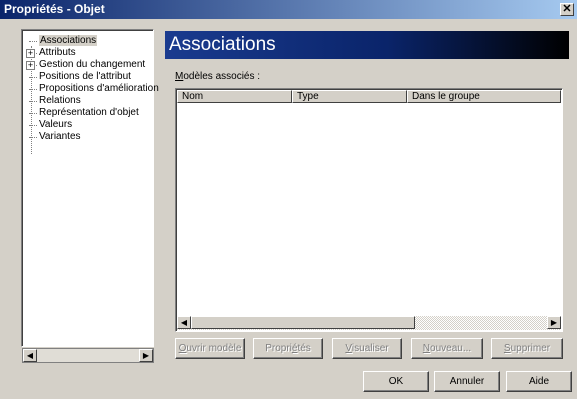 Image resolution: width=577 pixels, height=399 pixels. What do you see at coordinates (507, 348) in the screenshot?
I see `mnemonic-letter: S` at bounding box center [507, 348].